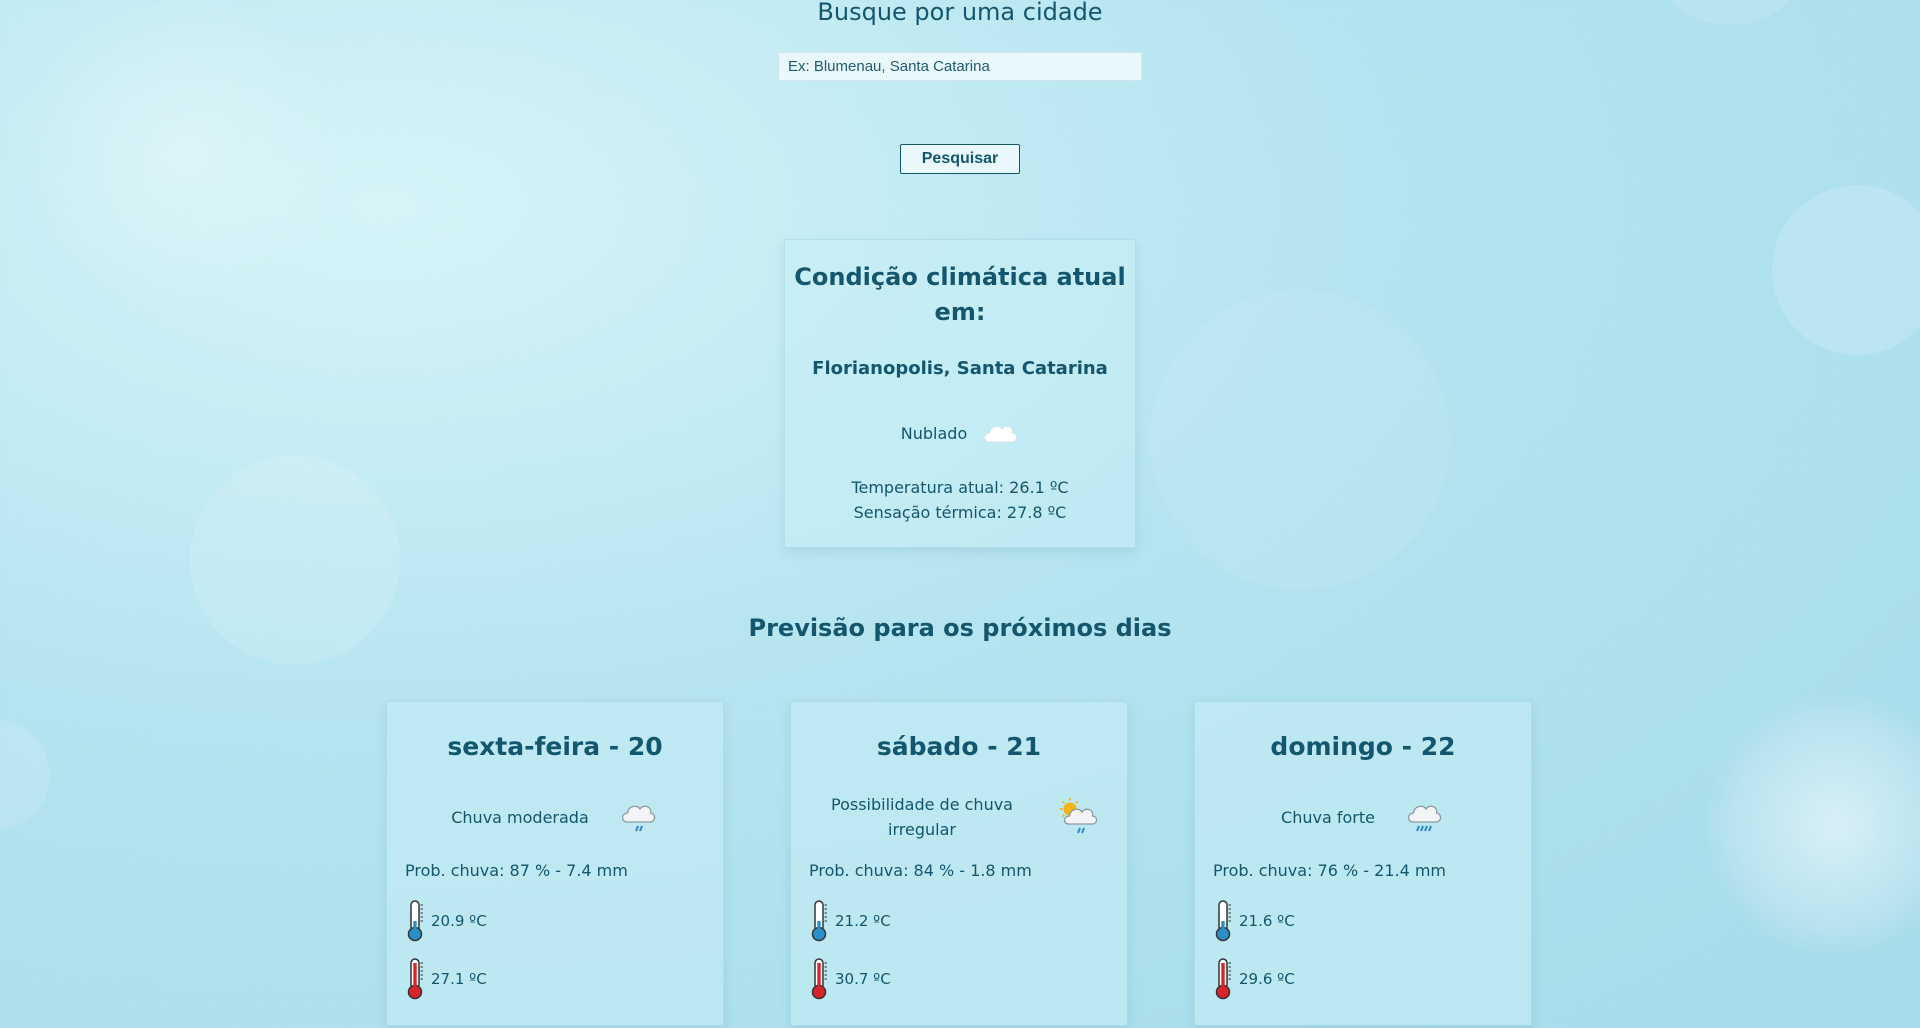 The width and height of the screenshot is (1920, 1028). What do you see at coordinates (863, 979) in the screenshot?
I see `max-temperature: 30.7 ºC` at bounding box center [863, 979].